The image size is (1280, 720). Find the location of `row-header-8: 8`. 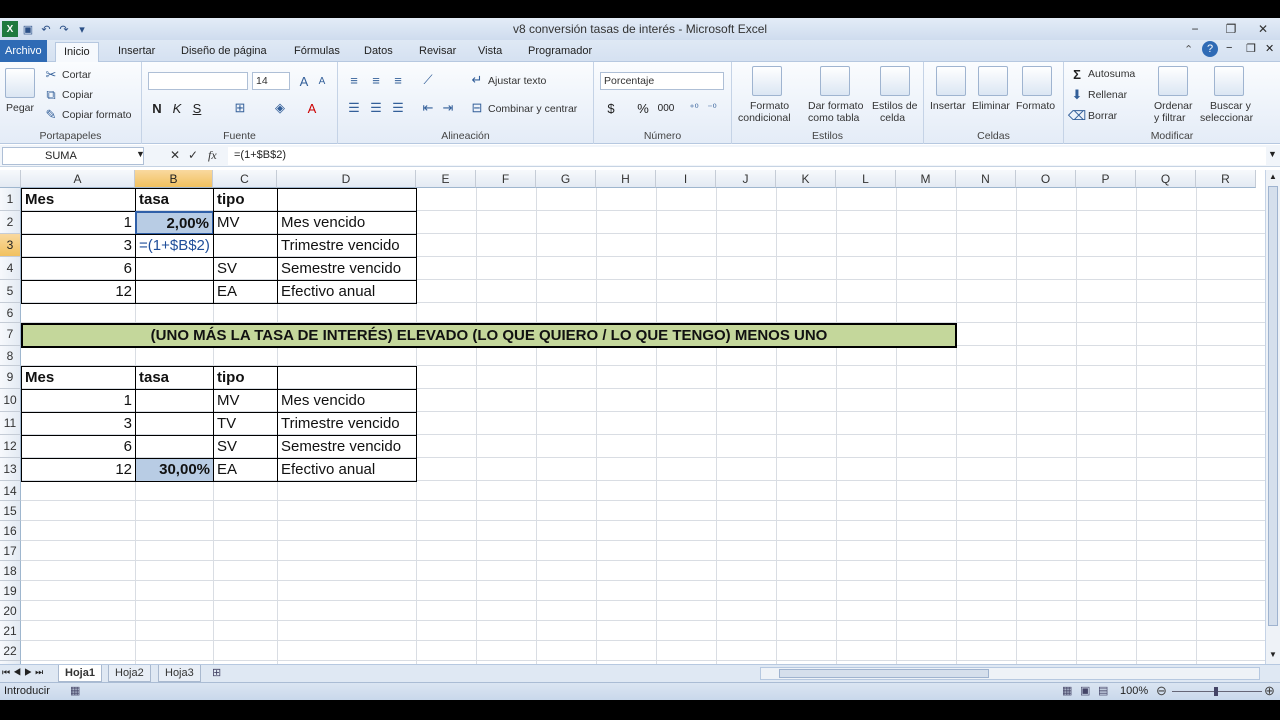

row-header-8: 8 is located at coordinates (10, 356).